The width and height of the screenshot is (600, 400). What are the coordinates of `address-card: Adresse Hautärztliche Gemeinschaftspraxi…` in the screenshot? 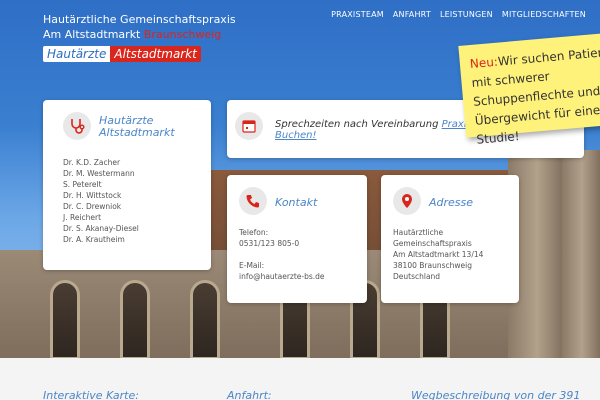 It's located at (450, 239).